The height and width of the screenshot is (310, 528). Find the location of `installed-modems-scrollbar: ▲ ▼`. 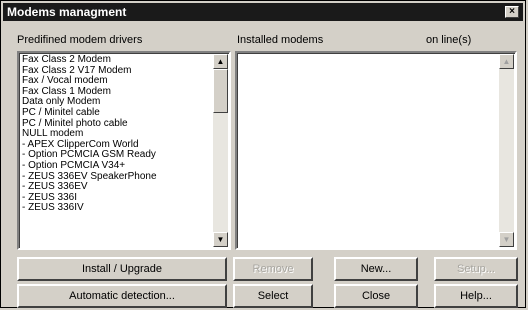

installed-modems-scrollbar: ▲ ▼ is located at coordinates (506, 150).